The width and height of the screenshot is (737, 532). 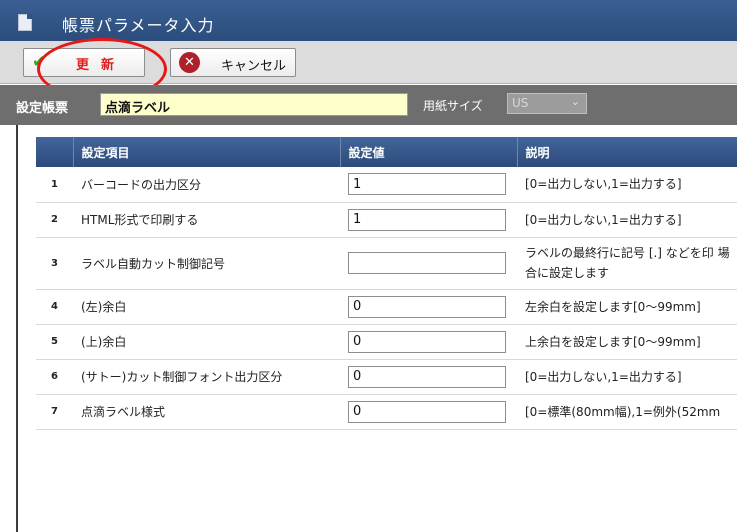 I want to click on row-item: ラベル自動カット制御記号, so click(x=206, y=263).